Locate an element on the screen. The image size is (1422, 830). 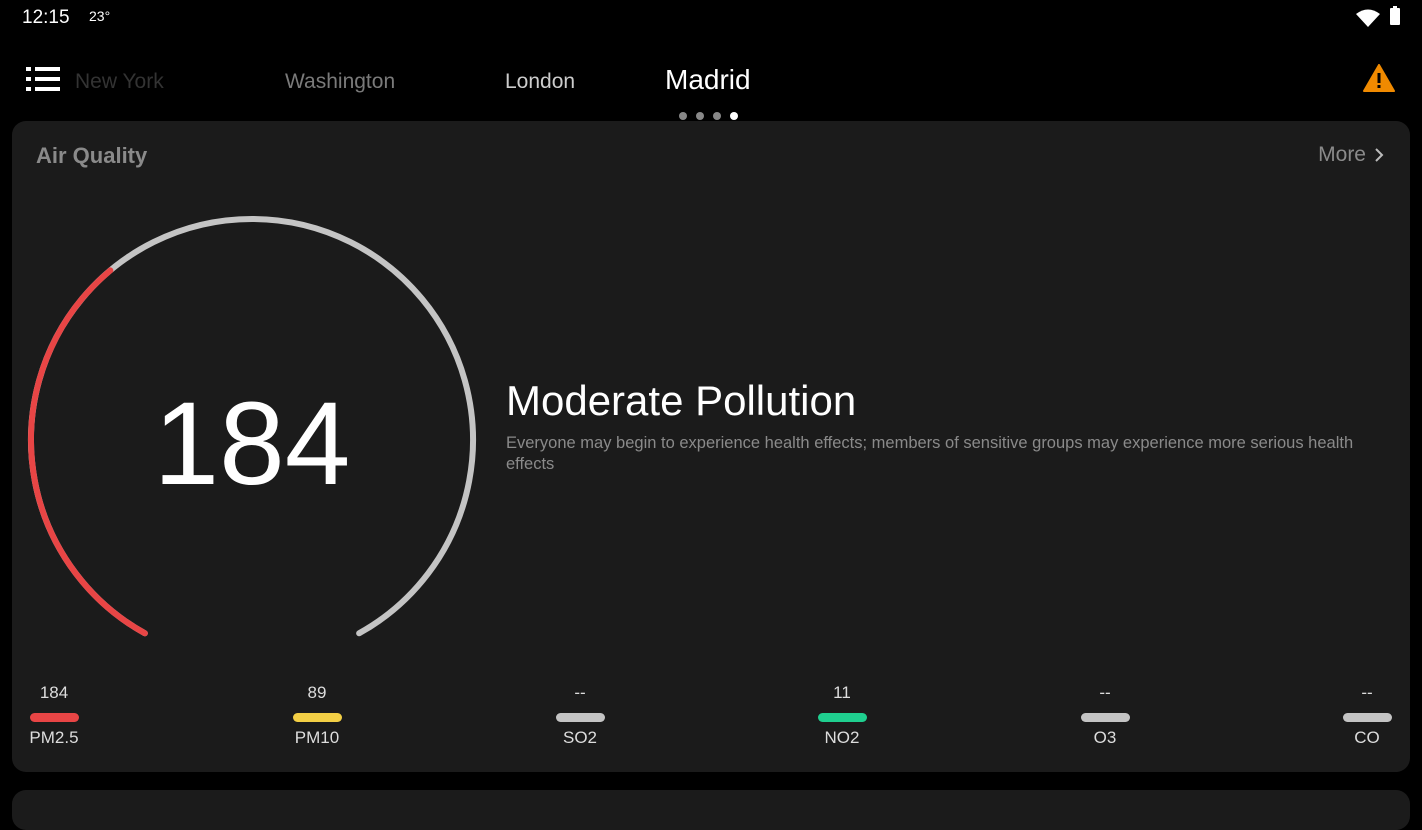
pollutant-pm10: 89 PM10 is located at coordinates (317, 715).